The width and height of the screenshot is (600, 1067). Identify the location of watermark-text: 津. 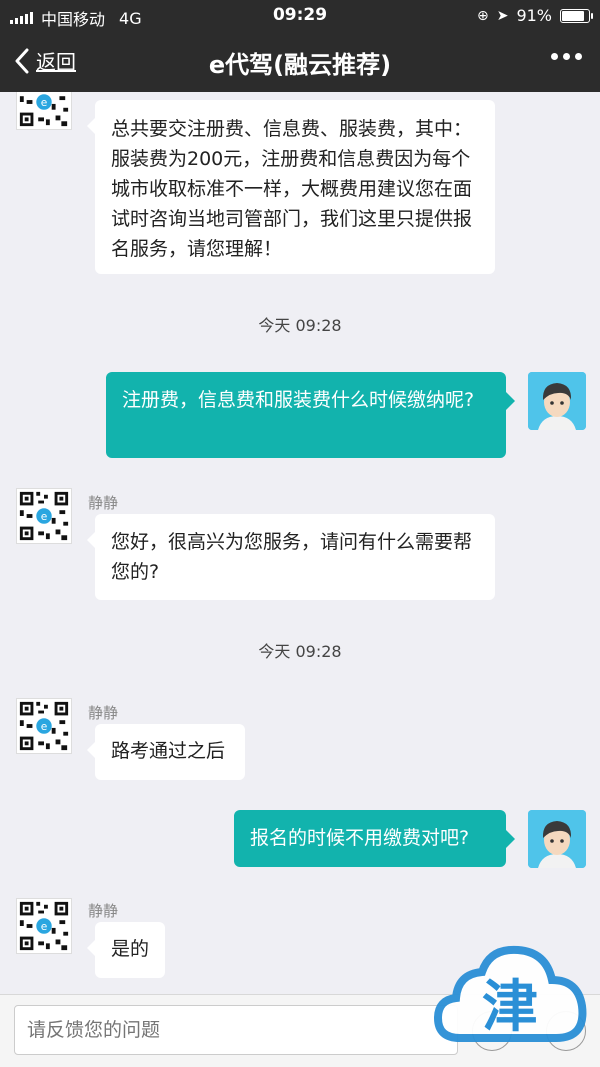
(510, 1007).